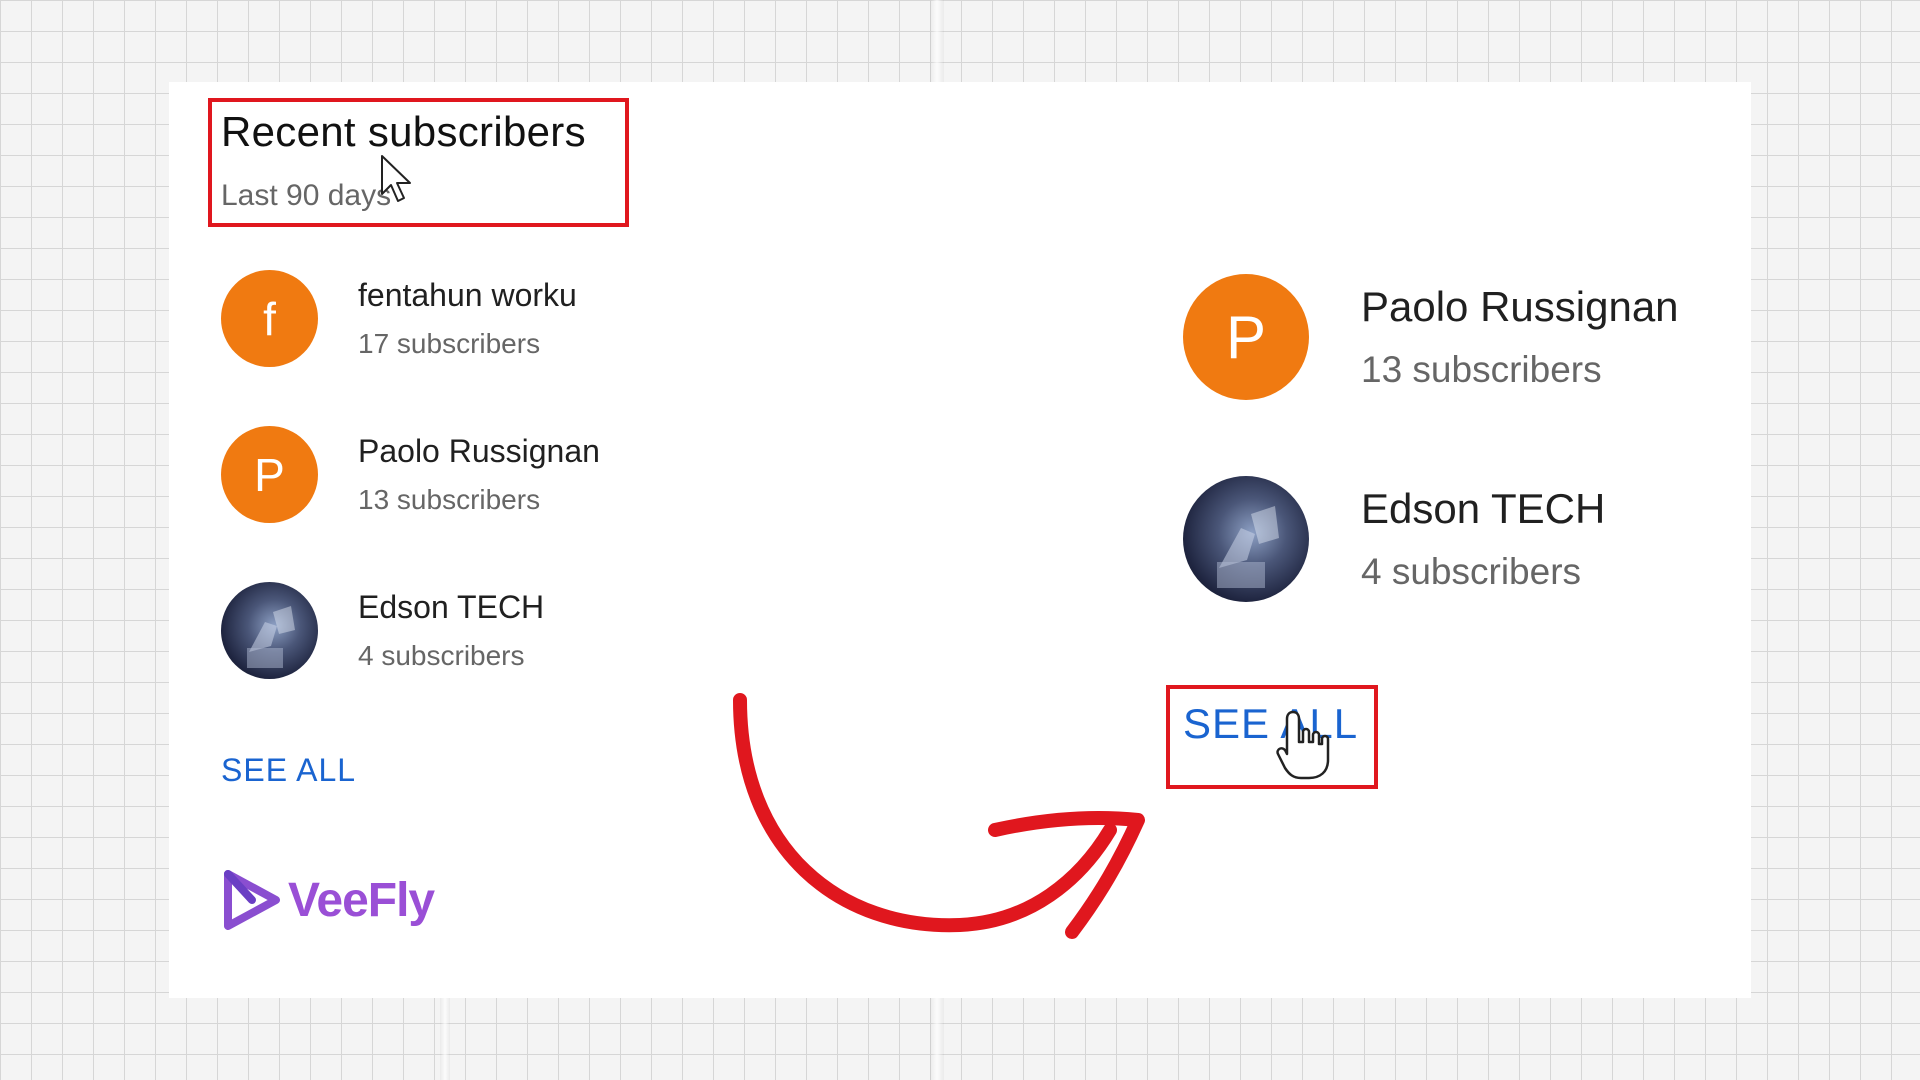 This screenshot has height=1080, width=1920. What do you see at coordinates (306, 195) in the screenshot?
I see `card-subtitle: Last 90 days` at bounding box center [306, 195].